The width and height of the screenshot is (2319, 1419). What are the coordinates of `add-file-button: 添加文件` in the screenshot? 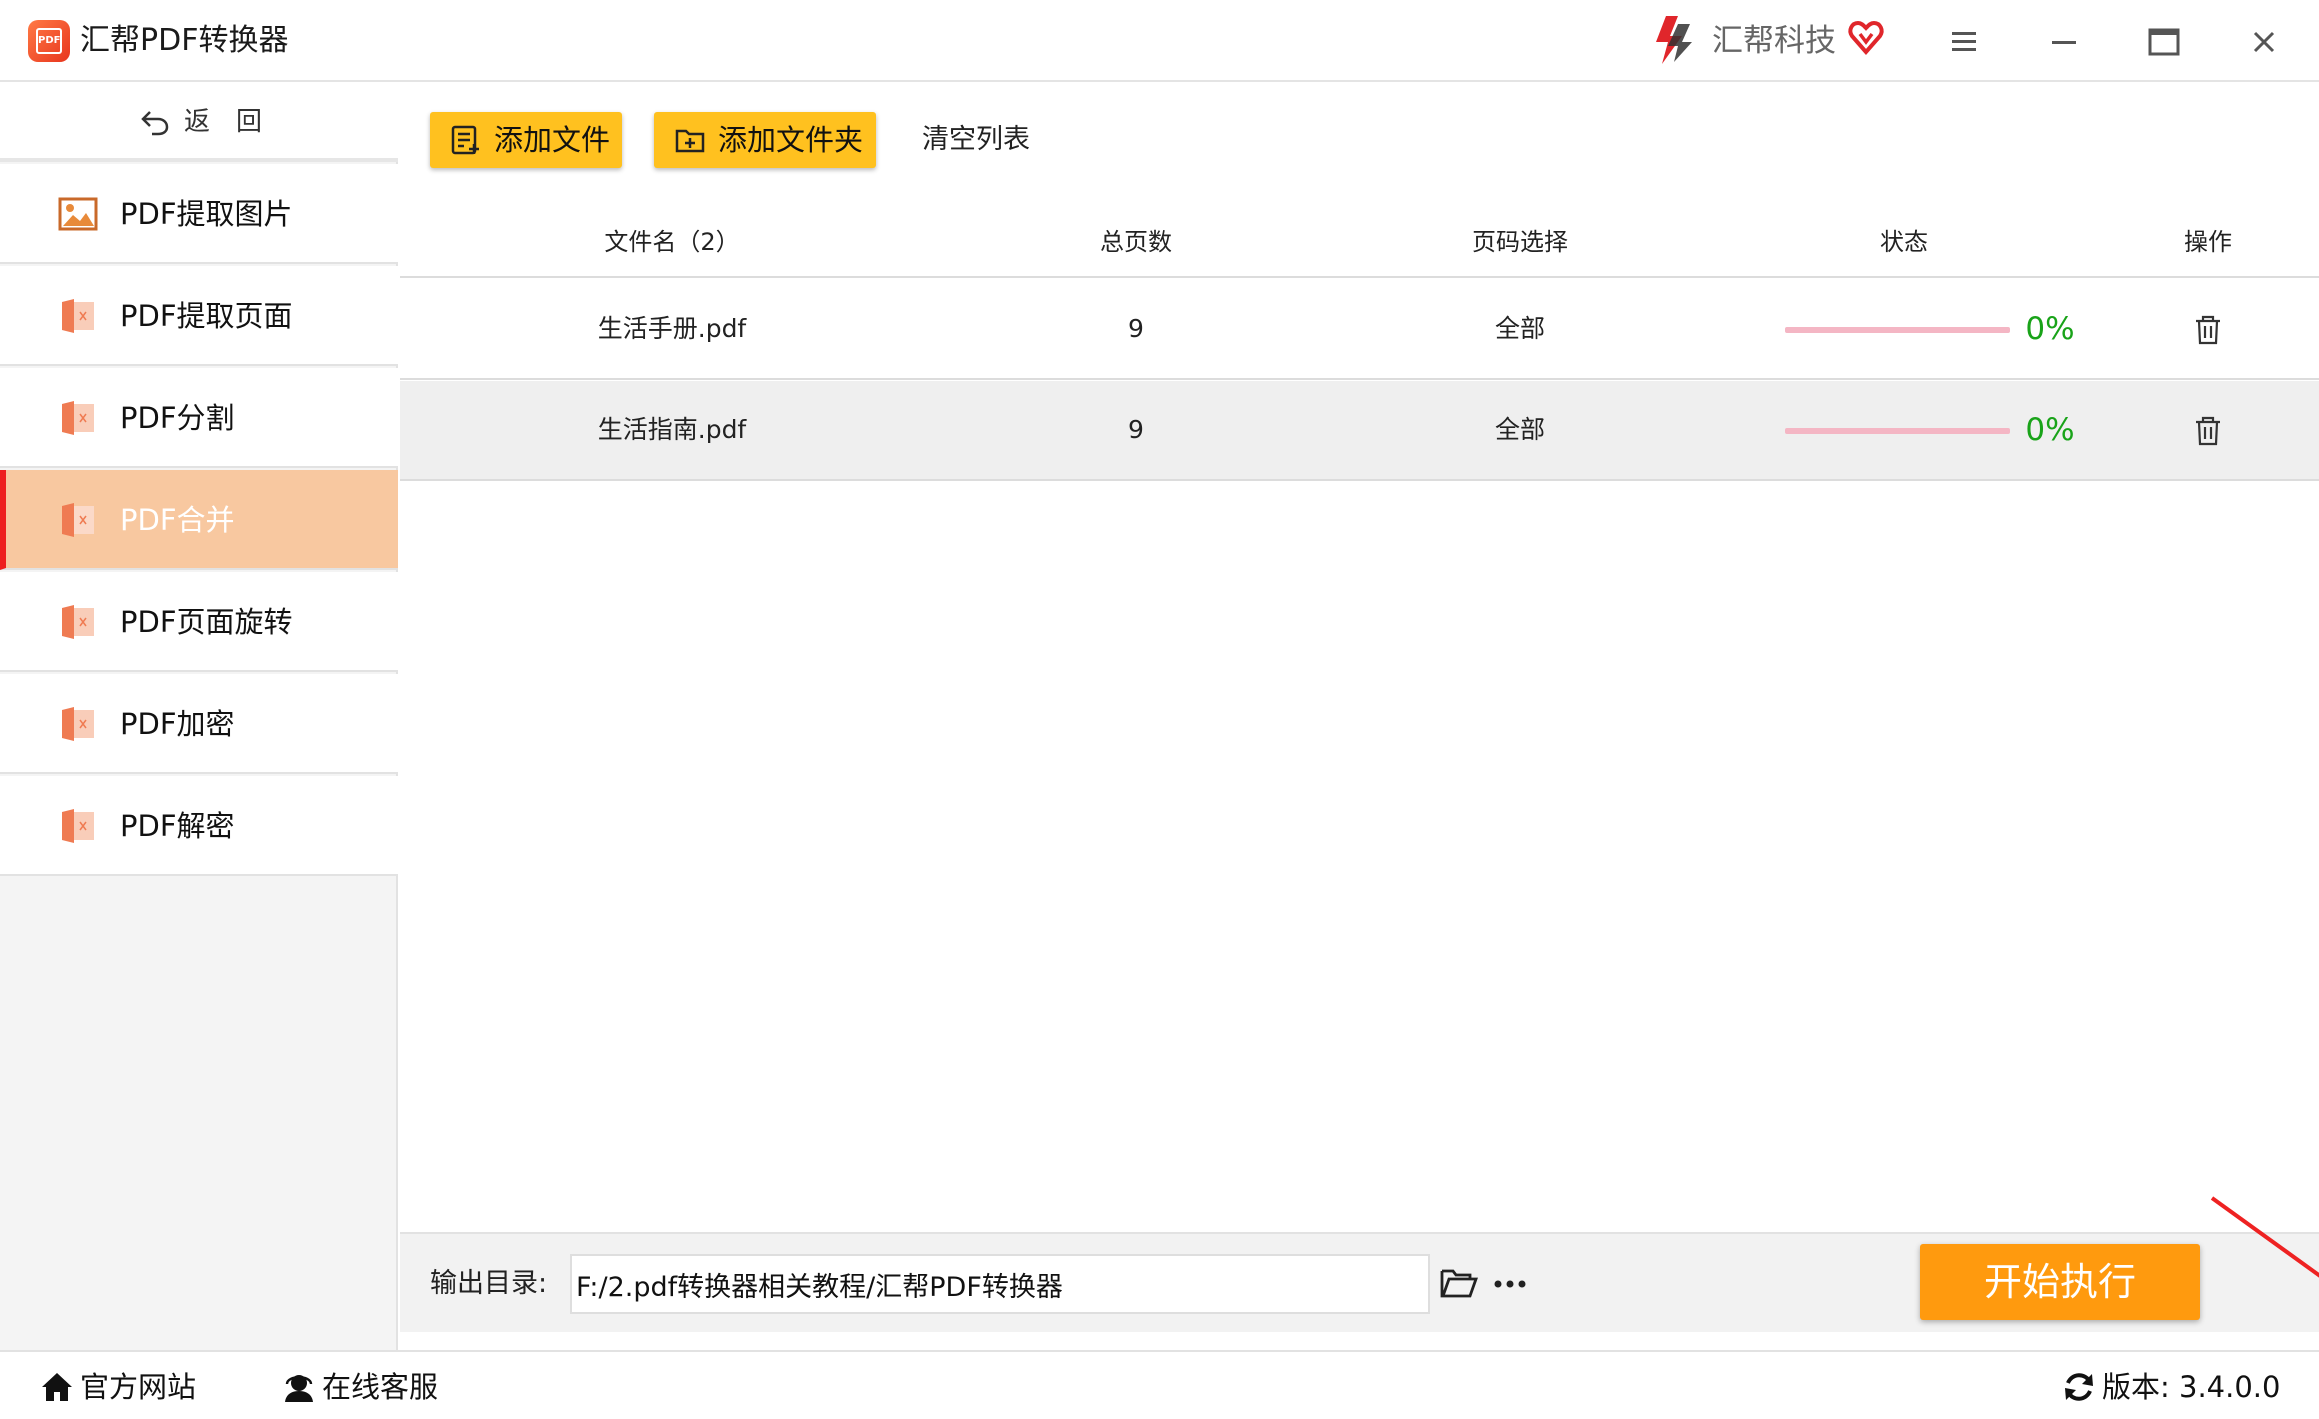 It's located at (526, 140).